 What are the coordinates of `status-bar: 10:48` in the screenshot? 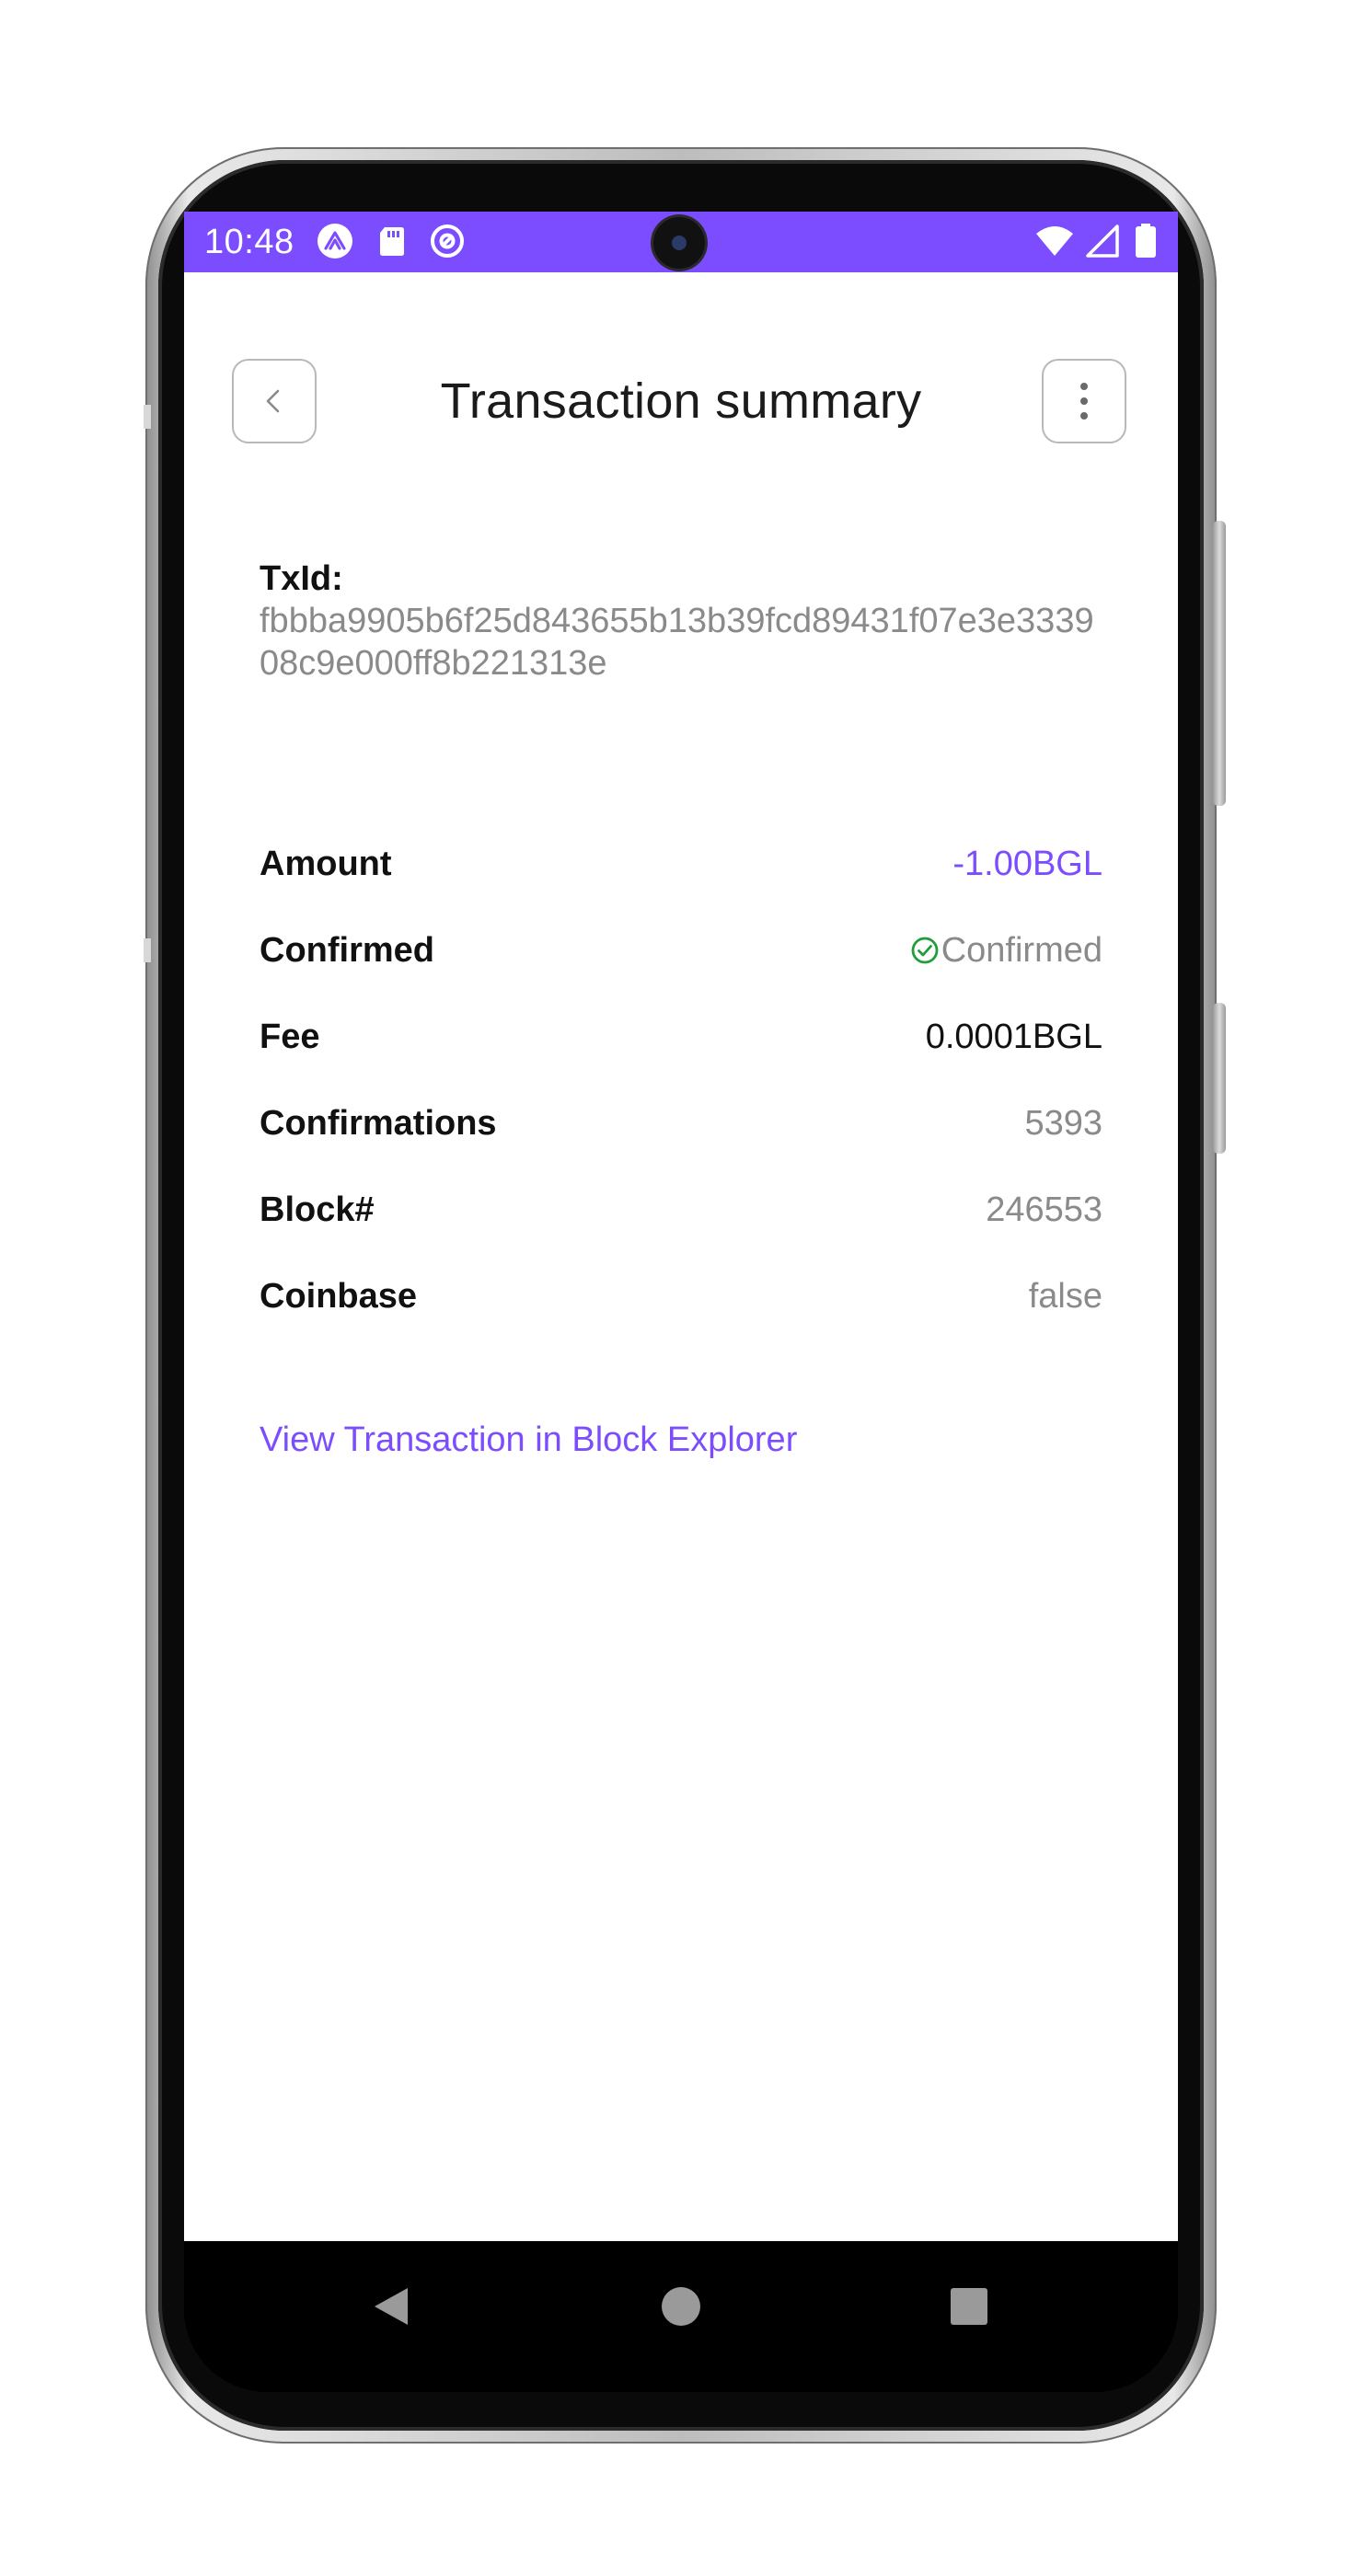 It's located at (681, 242).